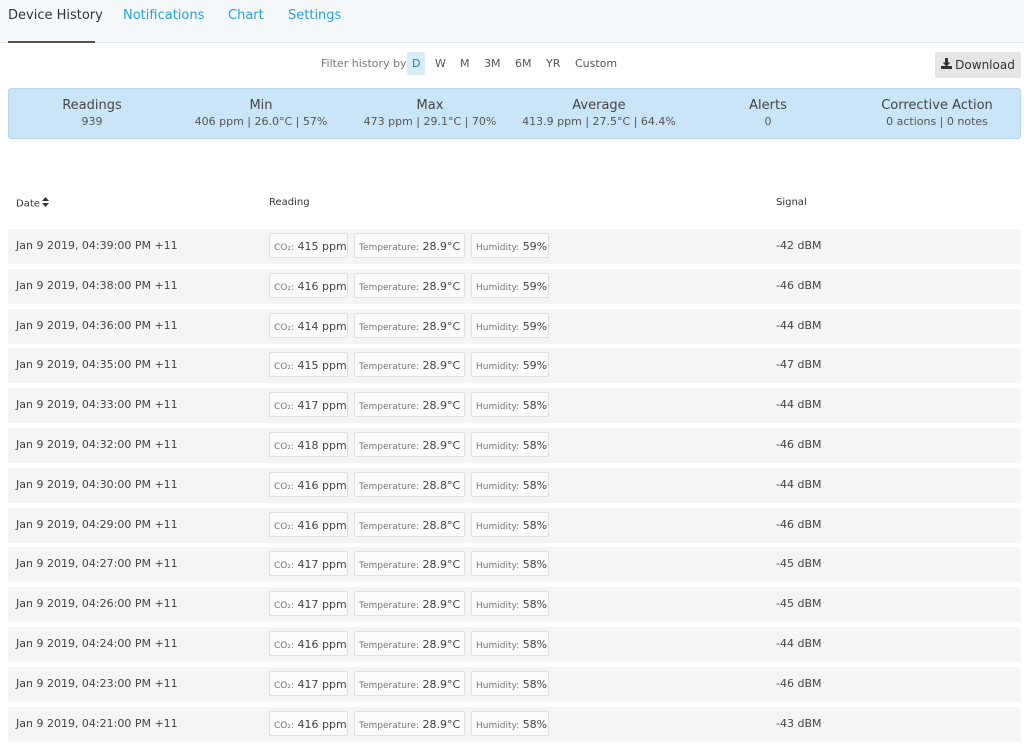 The height and width of the screenshot is (746, 1024). Describe the element at coordinates (97, 643) in the screenshot. I see `row-date: Jan 9 2019, 04:24:00 PM +11` at that location.